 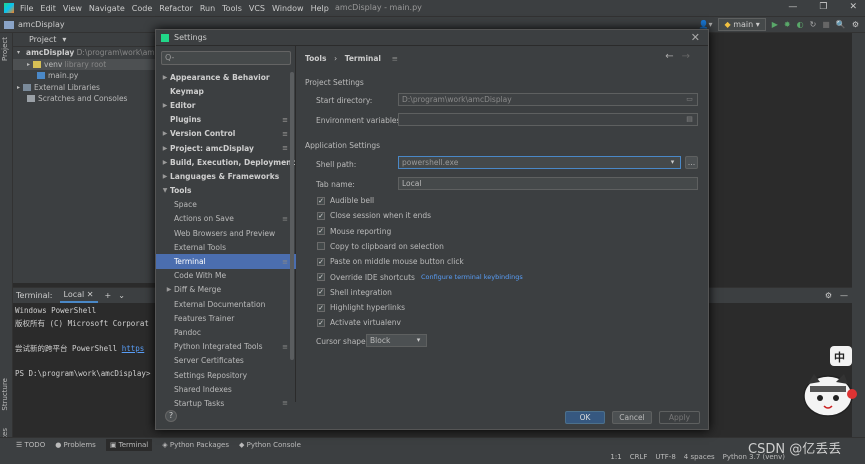 What do you see at coordinates (232, 8) in the screenshot?
I see `menu-tools: Tools` at bounding box center [232, 8].